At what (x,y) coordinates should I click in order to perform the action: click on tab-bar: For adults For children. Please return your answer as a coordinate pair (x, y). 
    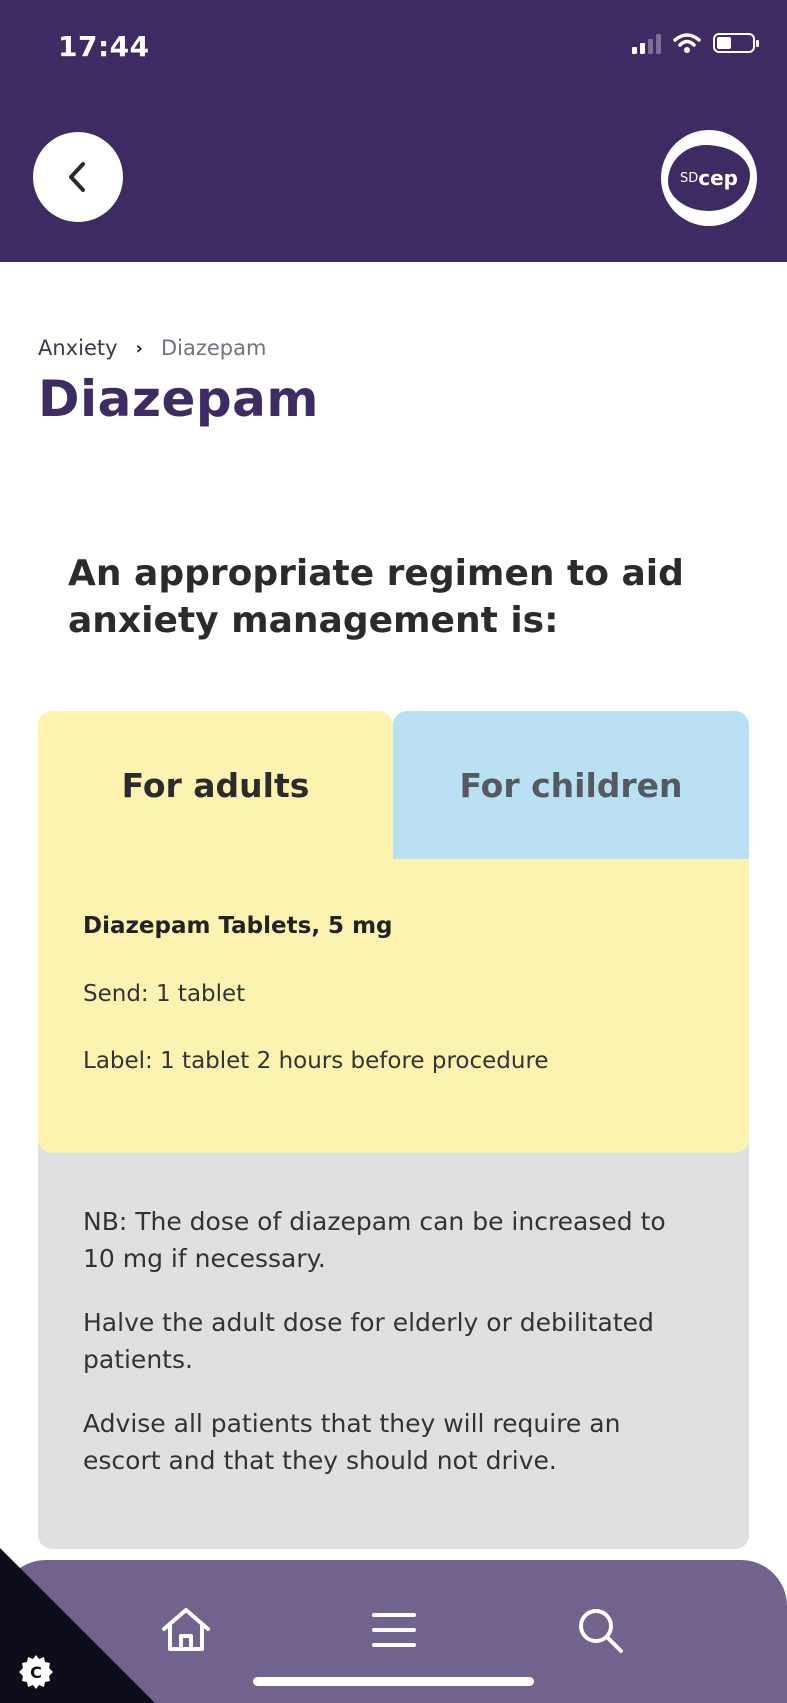
    Looking at the image, I should click on (393, 785).